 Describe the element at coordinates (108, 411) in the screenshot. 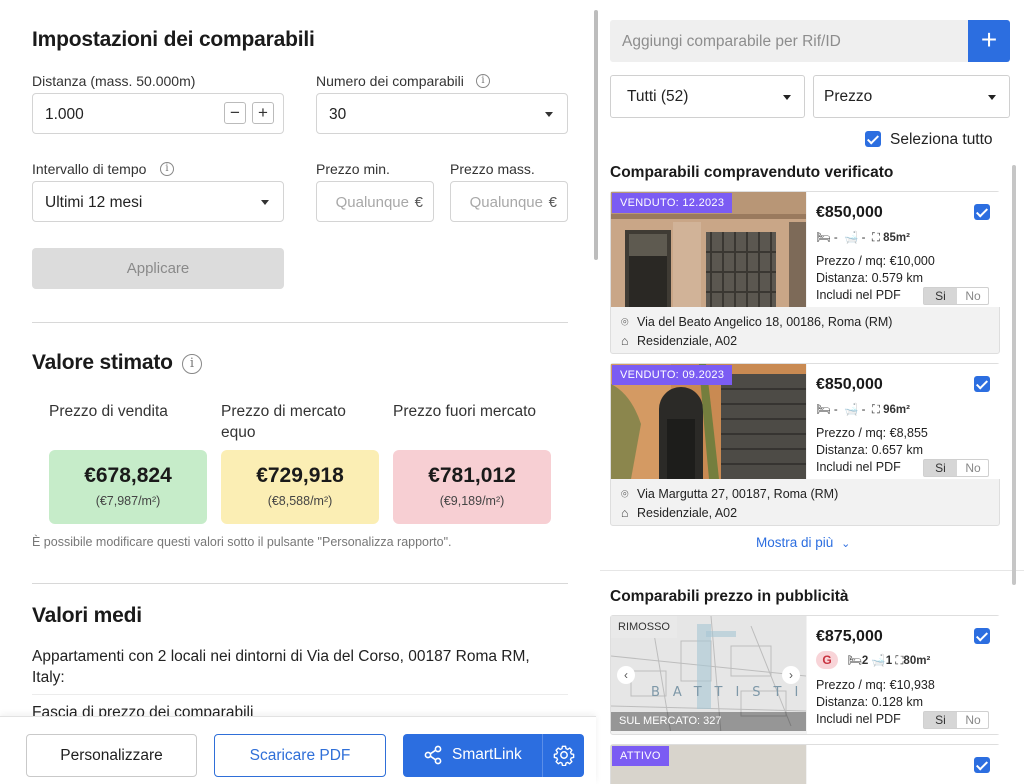

I see `sale-price-label: Prezzo di vendita` at that location.